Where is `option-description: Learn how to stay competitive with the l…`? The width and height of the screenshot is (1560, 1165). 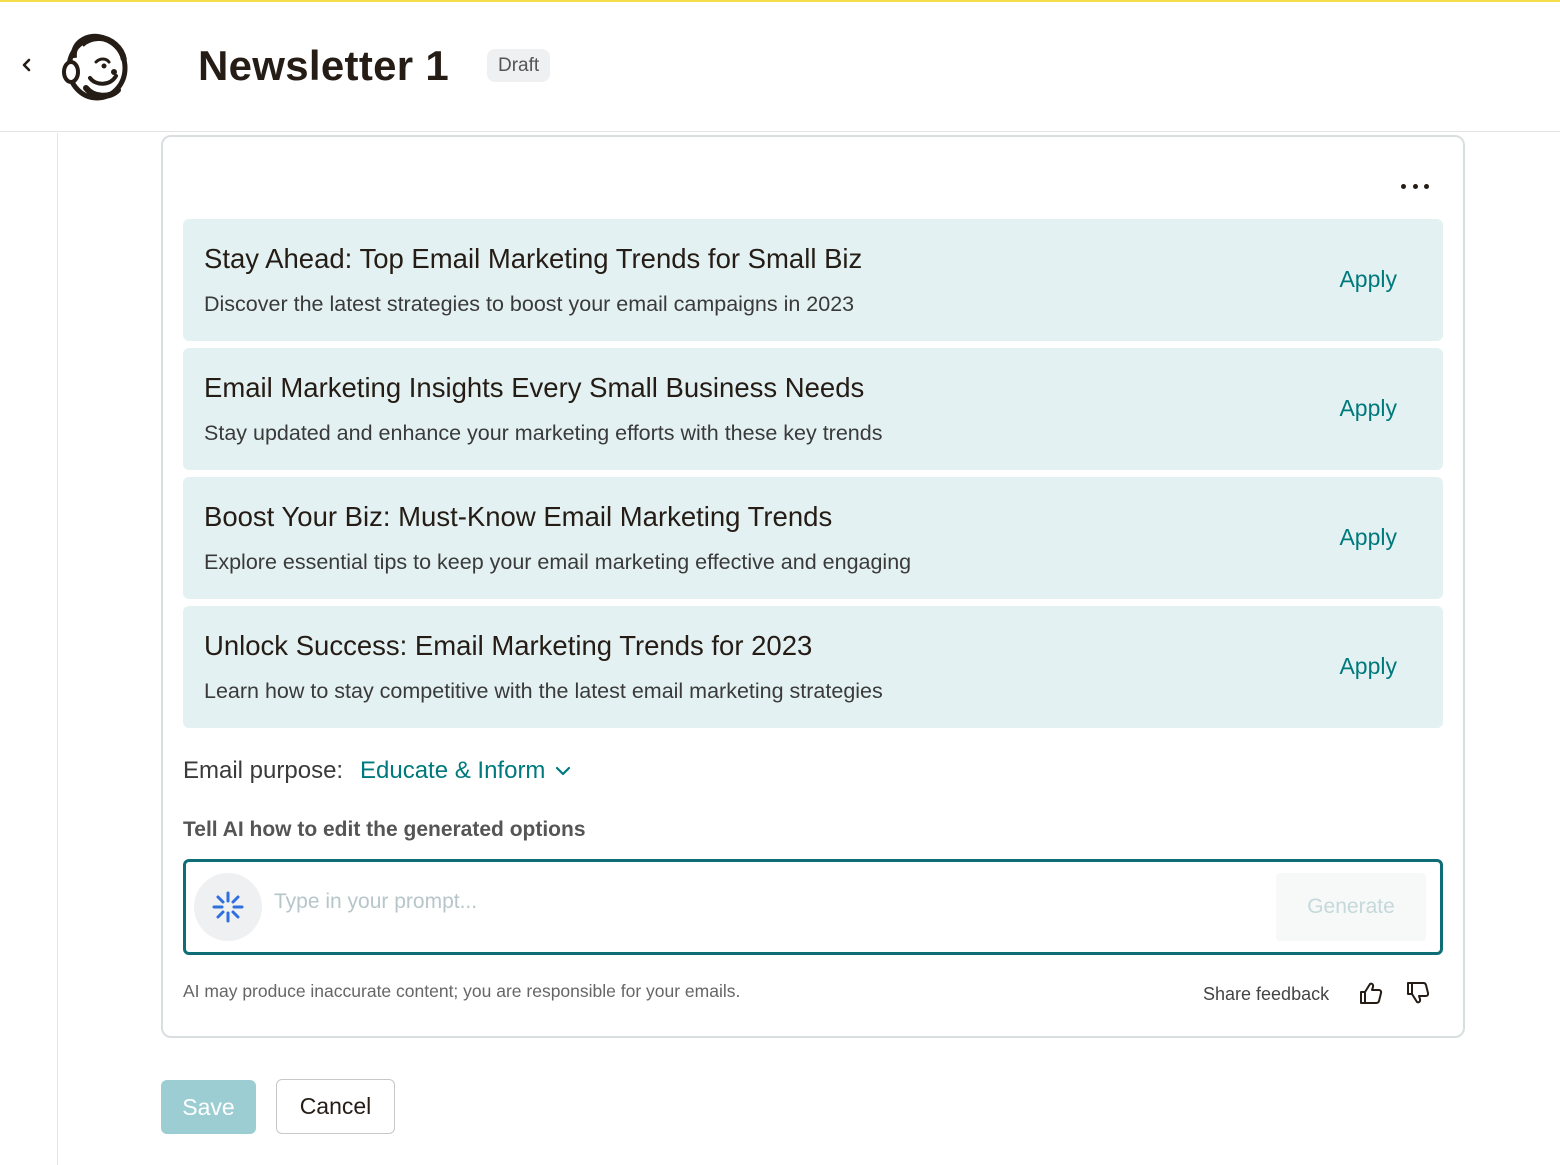
option-description: Learn how to stay competitive with the l… is located at coordinates (543, 691).